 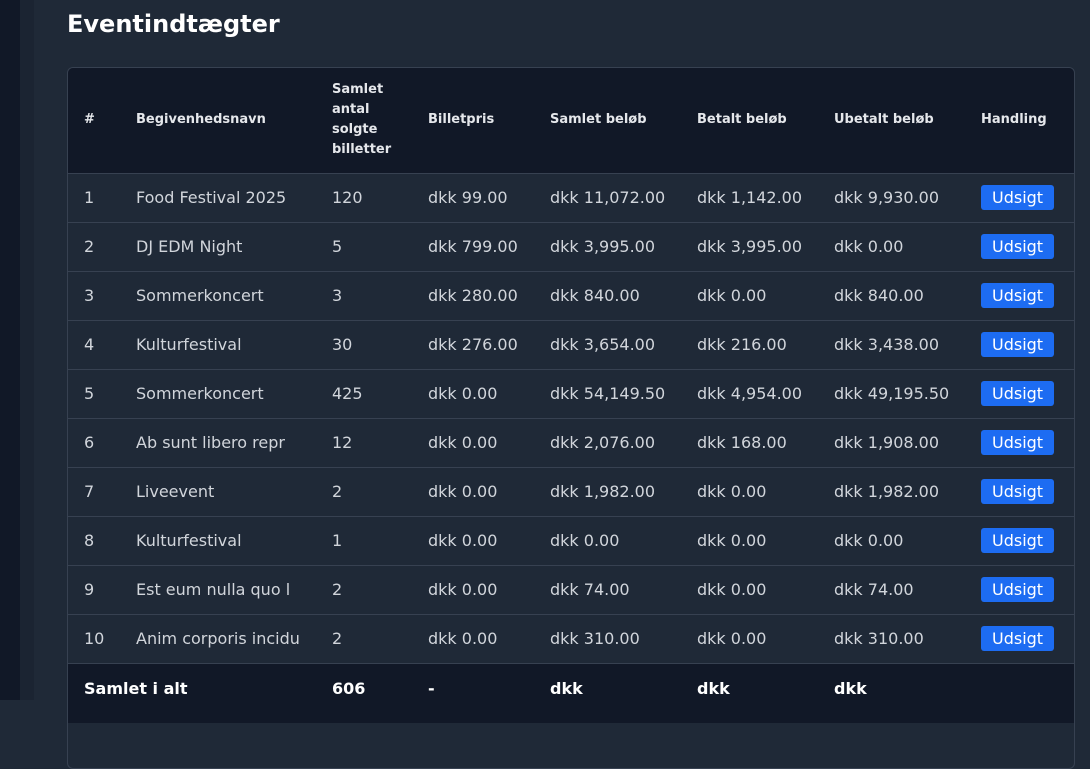 I want to click on header-name: Begivenhedsnavn, so click(x=201, y=120).